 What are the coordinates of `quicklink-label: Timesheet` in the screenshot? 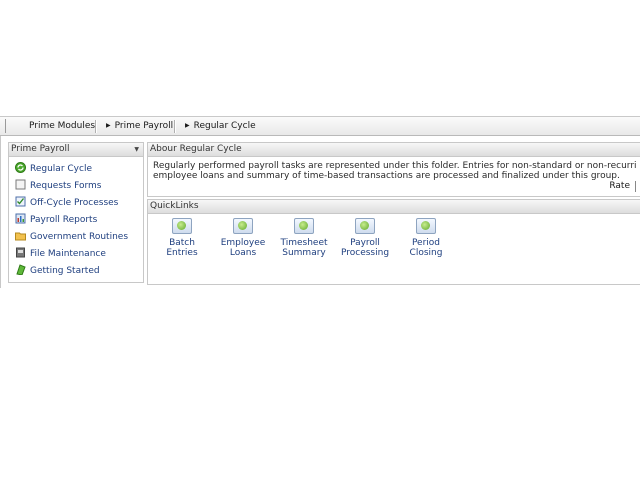 It's located at (304, 243).